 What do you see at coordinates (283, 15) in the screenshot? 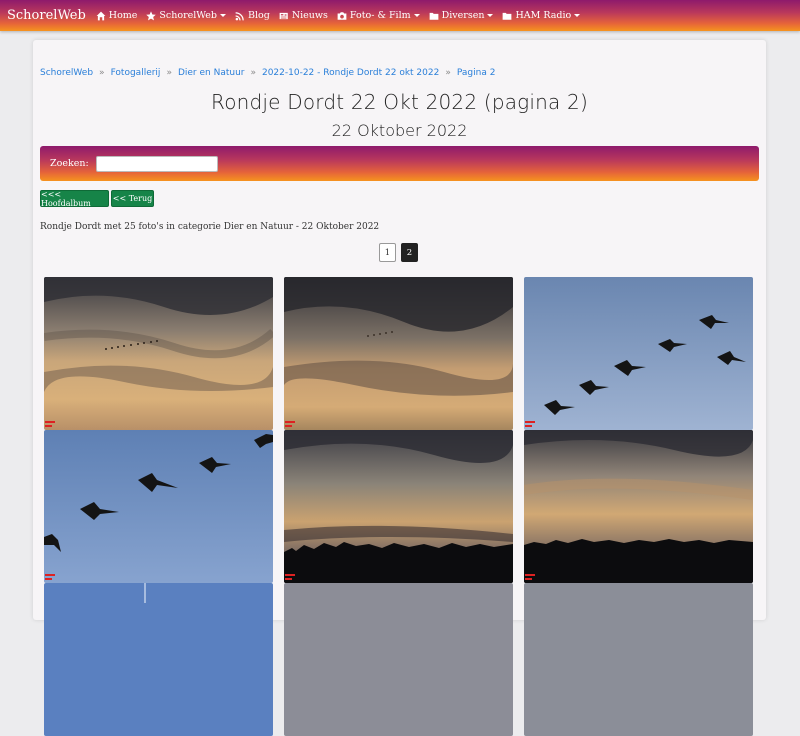
I see `newspaper-icon` at bounding box center [283, 15].